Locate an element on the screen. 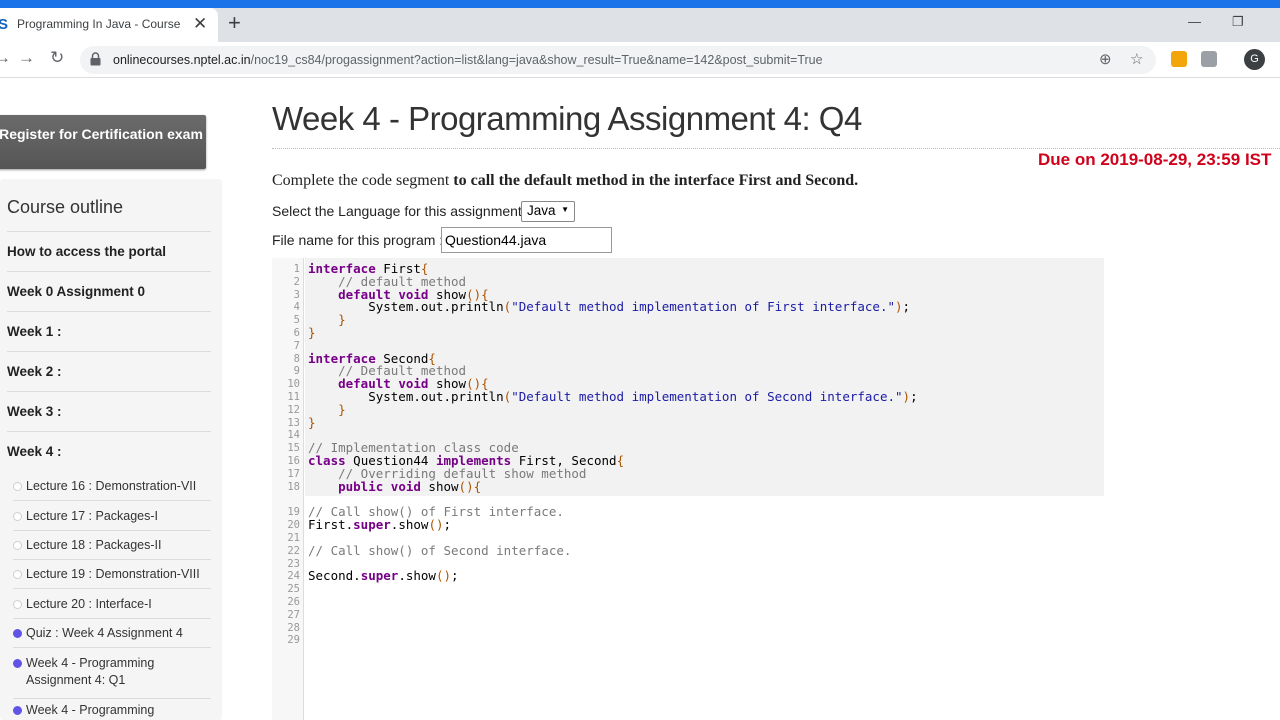 The height and width of the screenshot is (720, 1280). line-number: 15 is located at coordinates (293, 448).